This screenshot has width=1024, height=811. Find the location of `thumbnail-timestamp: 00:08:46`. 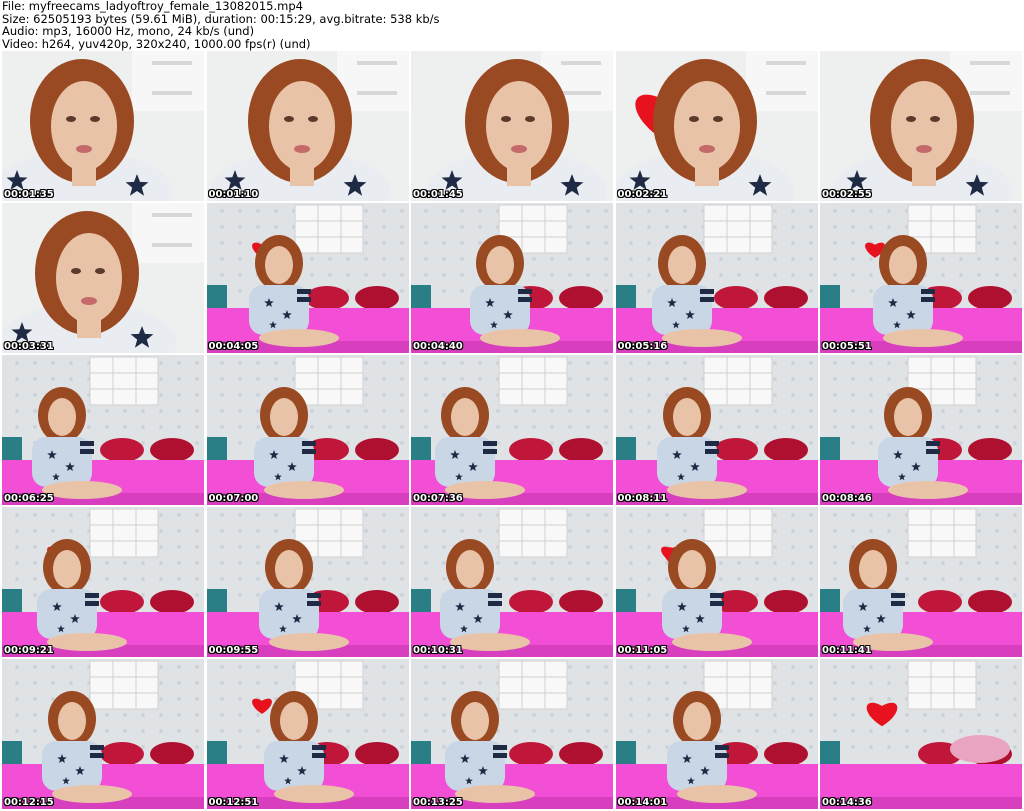

thumbnail-timestamp: 00:08:46 is located at coordinates (847, 498).